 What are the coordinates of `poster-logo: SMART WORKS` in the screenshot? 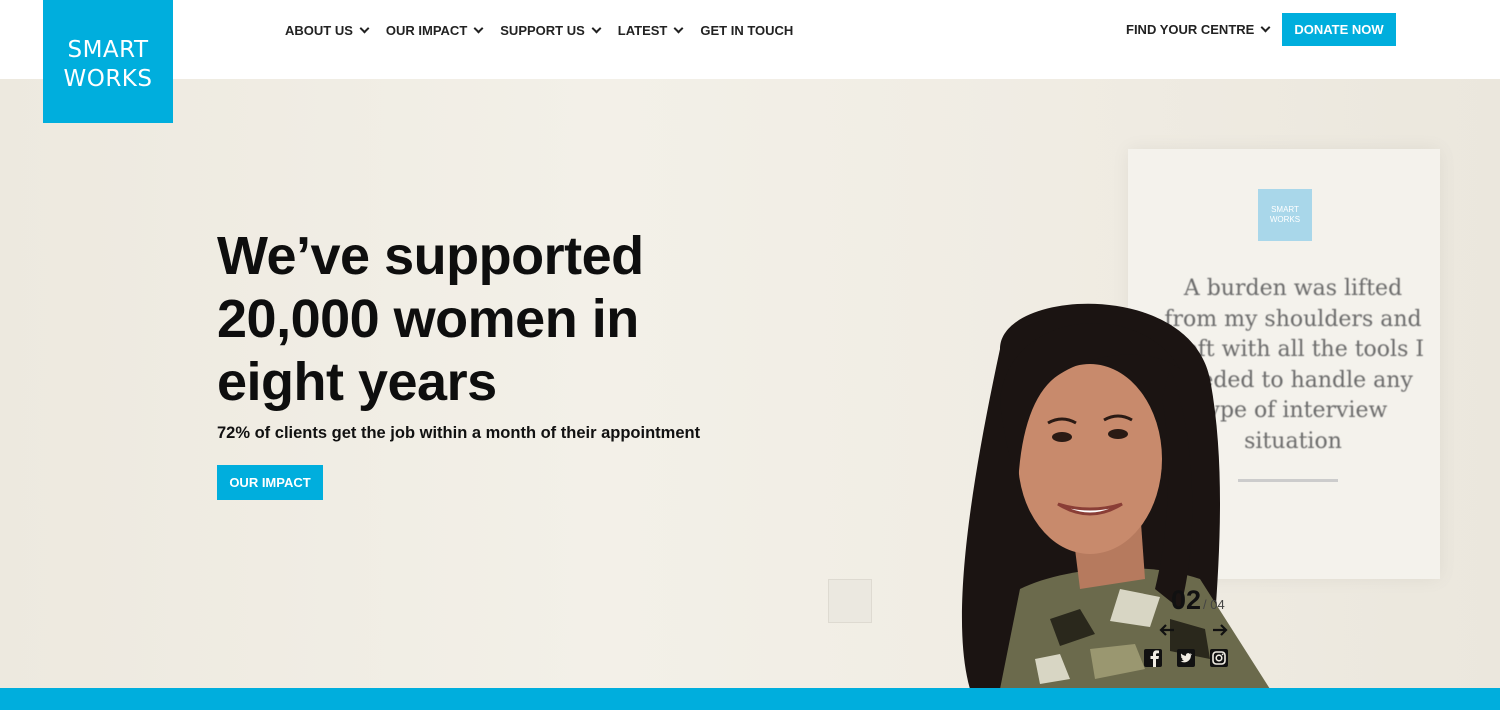 It's located at (1285, 215).